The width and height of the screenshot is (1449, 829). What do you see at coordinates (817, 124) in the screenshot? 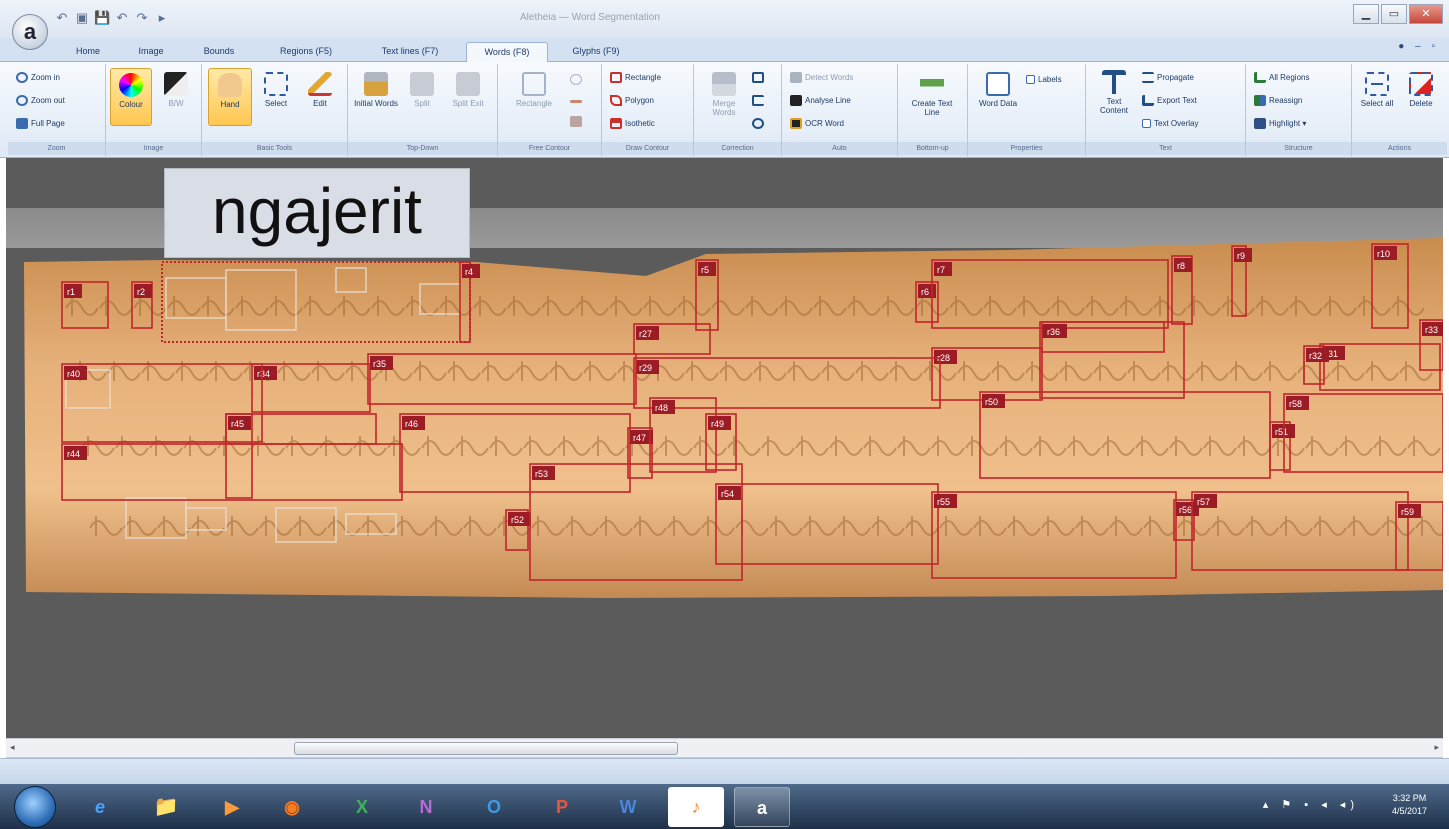
I see `ocr-word-button: OCR Word` at bounding box center [817, 124].